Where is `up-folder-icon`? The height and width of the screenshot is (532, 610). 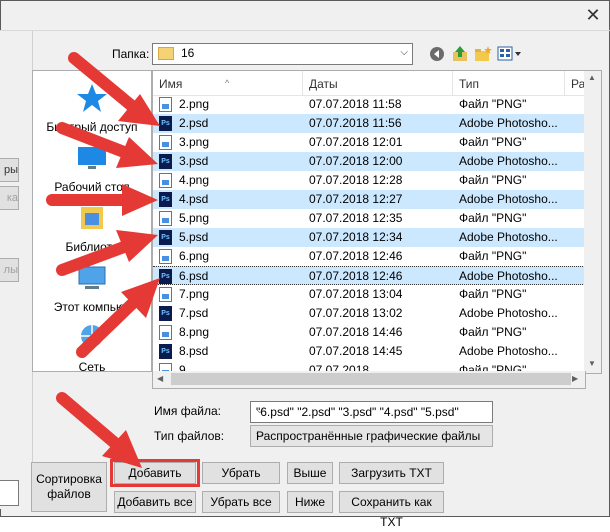 up-folder-icon is located at coordinates (460, 54).